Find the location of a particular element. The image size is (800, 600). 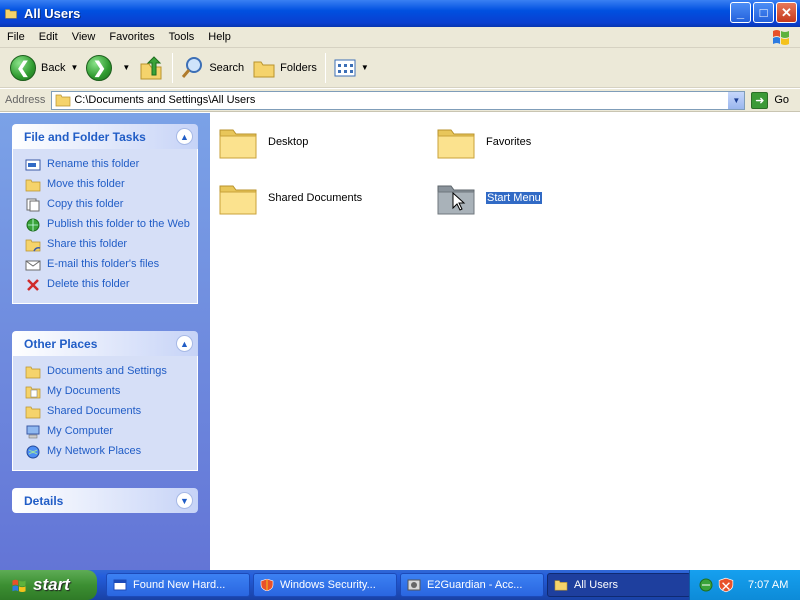

folder-item-shared-documents: Shared Documents is located at coordinates (290, 198).